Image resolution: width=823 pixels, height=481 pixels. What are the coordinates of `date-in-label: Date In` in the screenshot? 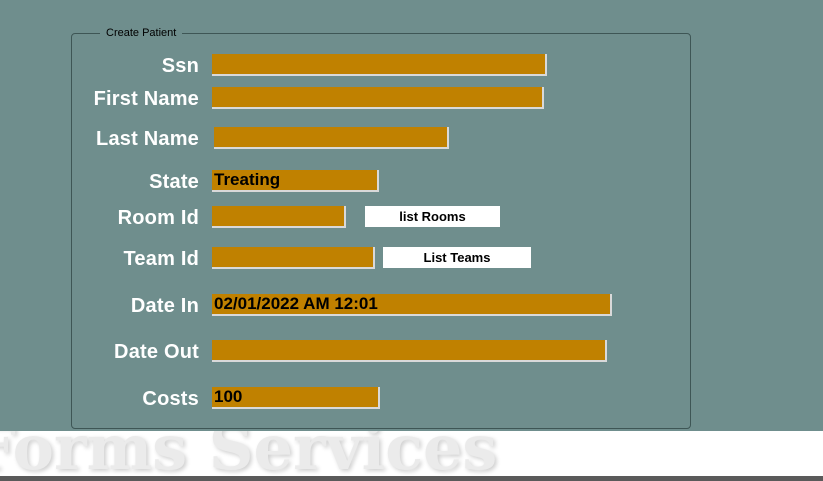 It's located at (164, 306).